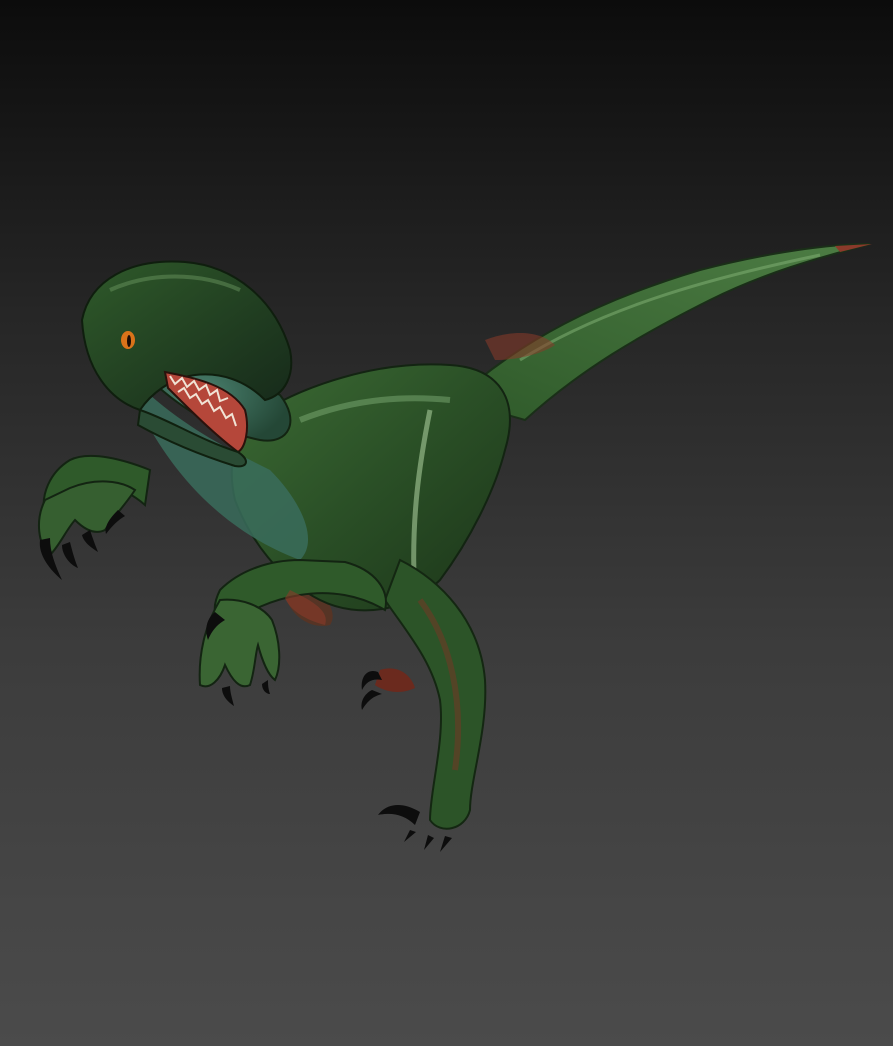 The height and width of the screenshot is (1046, 893). What do you see at coordinates (662, 332) in the screenshot?
I see `raptor-tail` at bounding box center [662, 332].